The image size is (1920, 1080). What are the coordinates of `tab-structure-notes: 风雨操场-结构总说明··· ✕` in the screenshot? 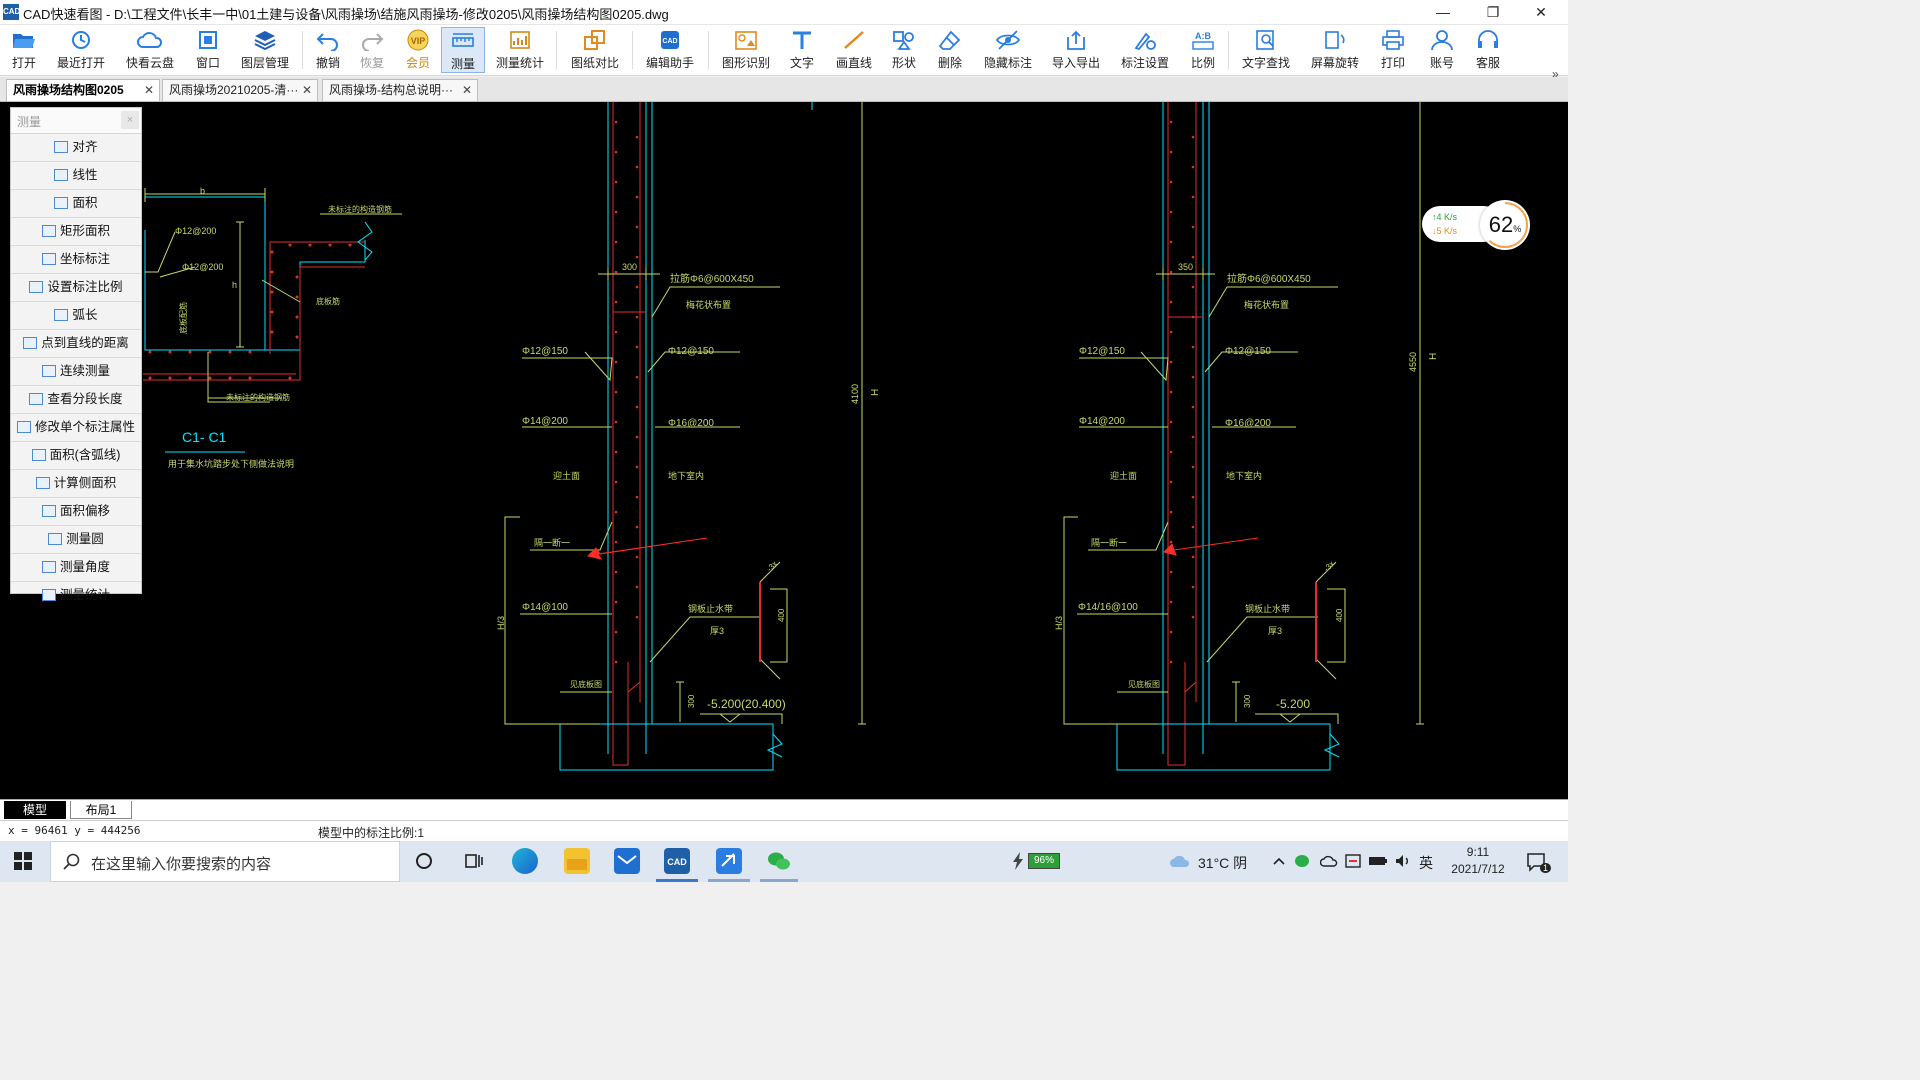 It's located at (400, 90).